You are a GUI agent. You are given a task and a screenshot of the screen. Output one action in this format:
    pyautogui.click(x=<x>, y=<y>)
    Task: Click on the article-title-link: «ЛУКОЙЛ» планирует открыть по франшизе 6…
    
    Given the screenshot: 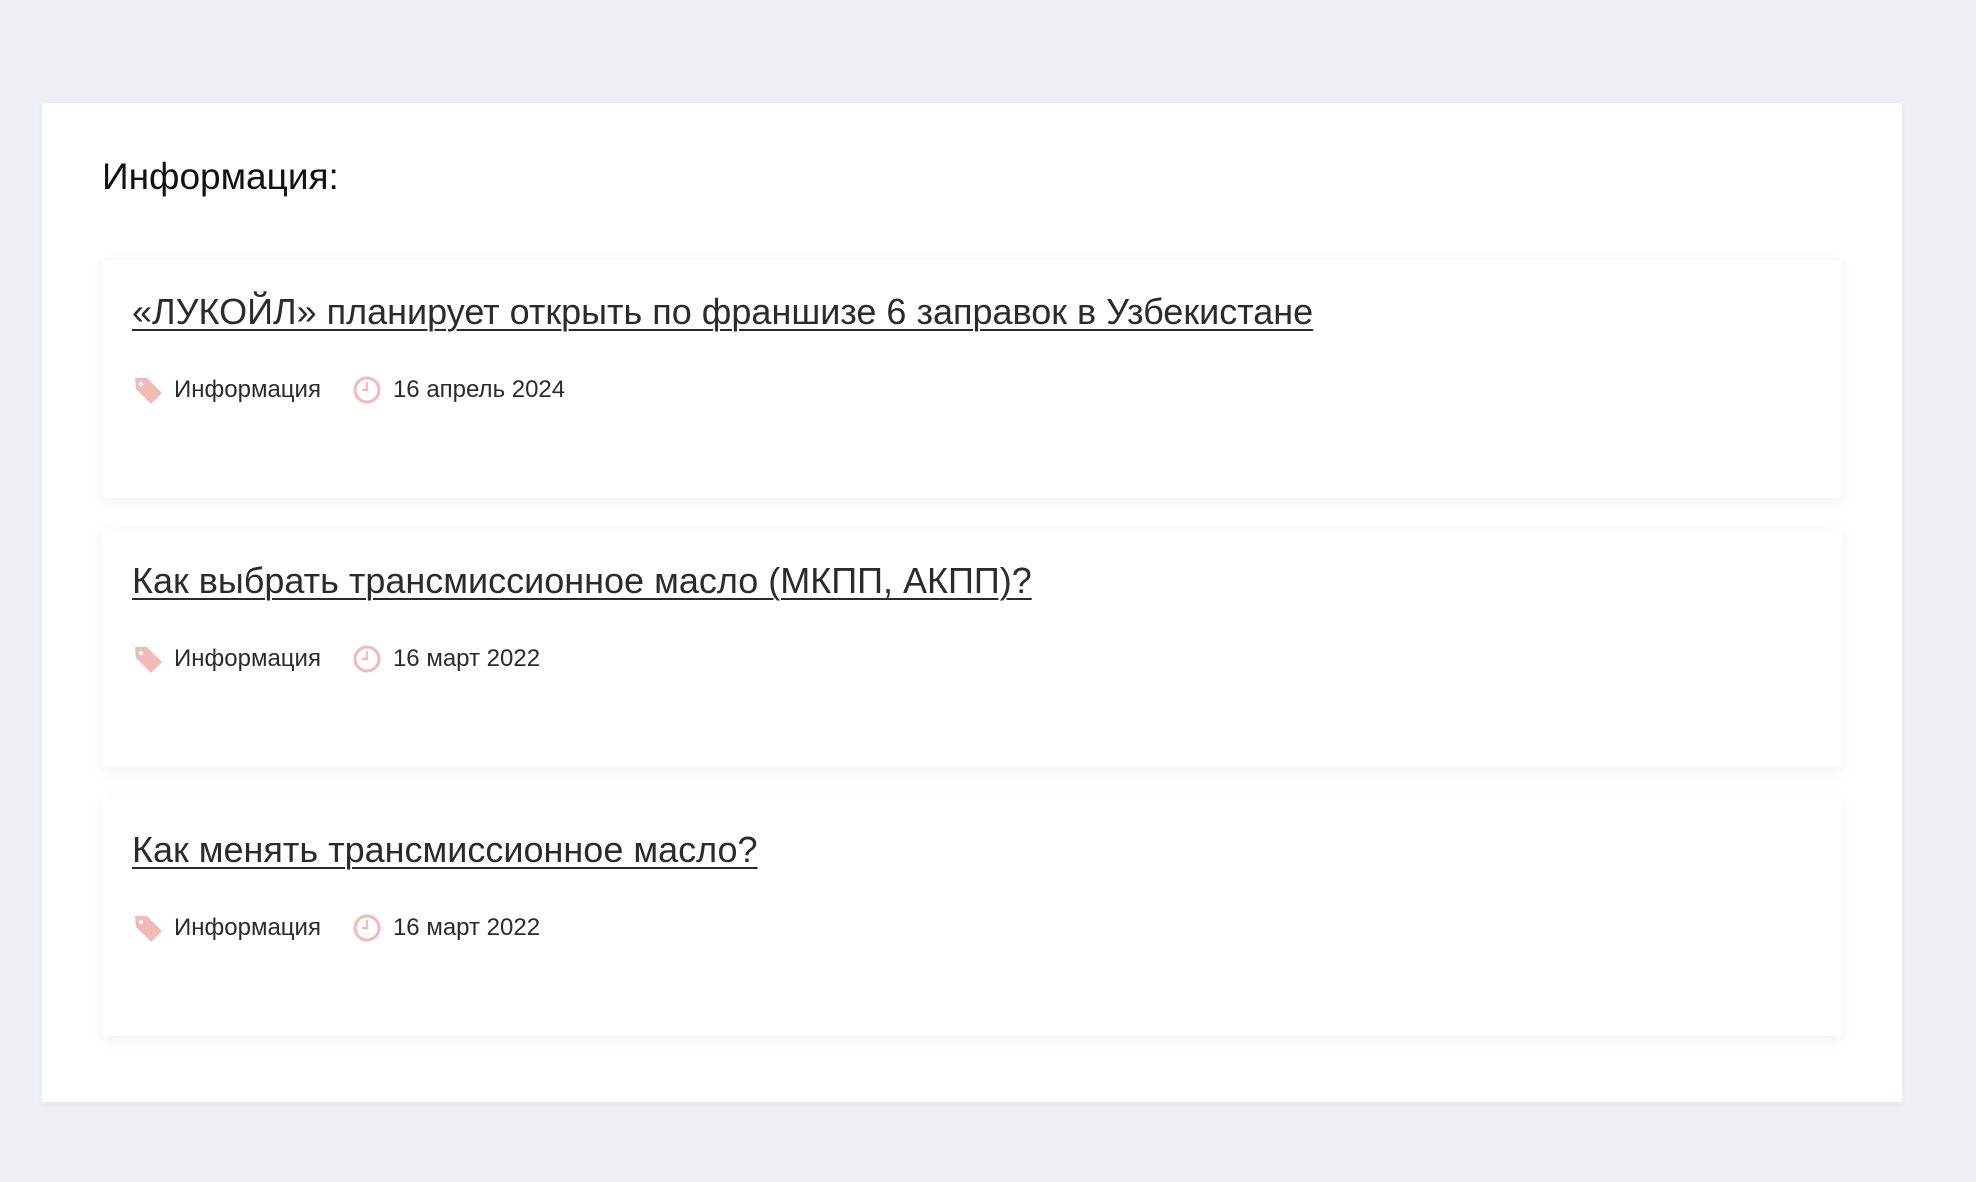 What is the action you would take?
    pyautogui.click(x=722, y=311)
    